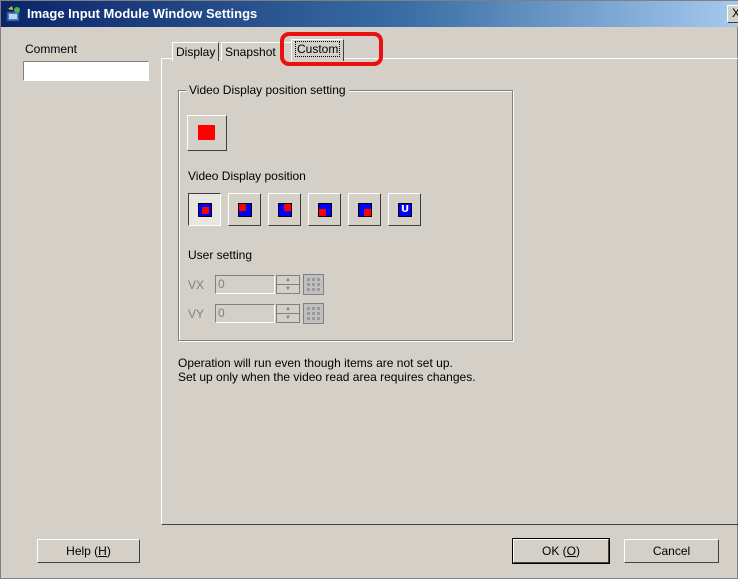  I want to click on vx-input: 0, so click(245, 284).